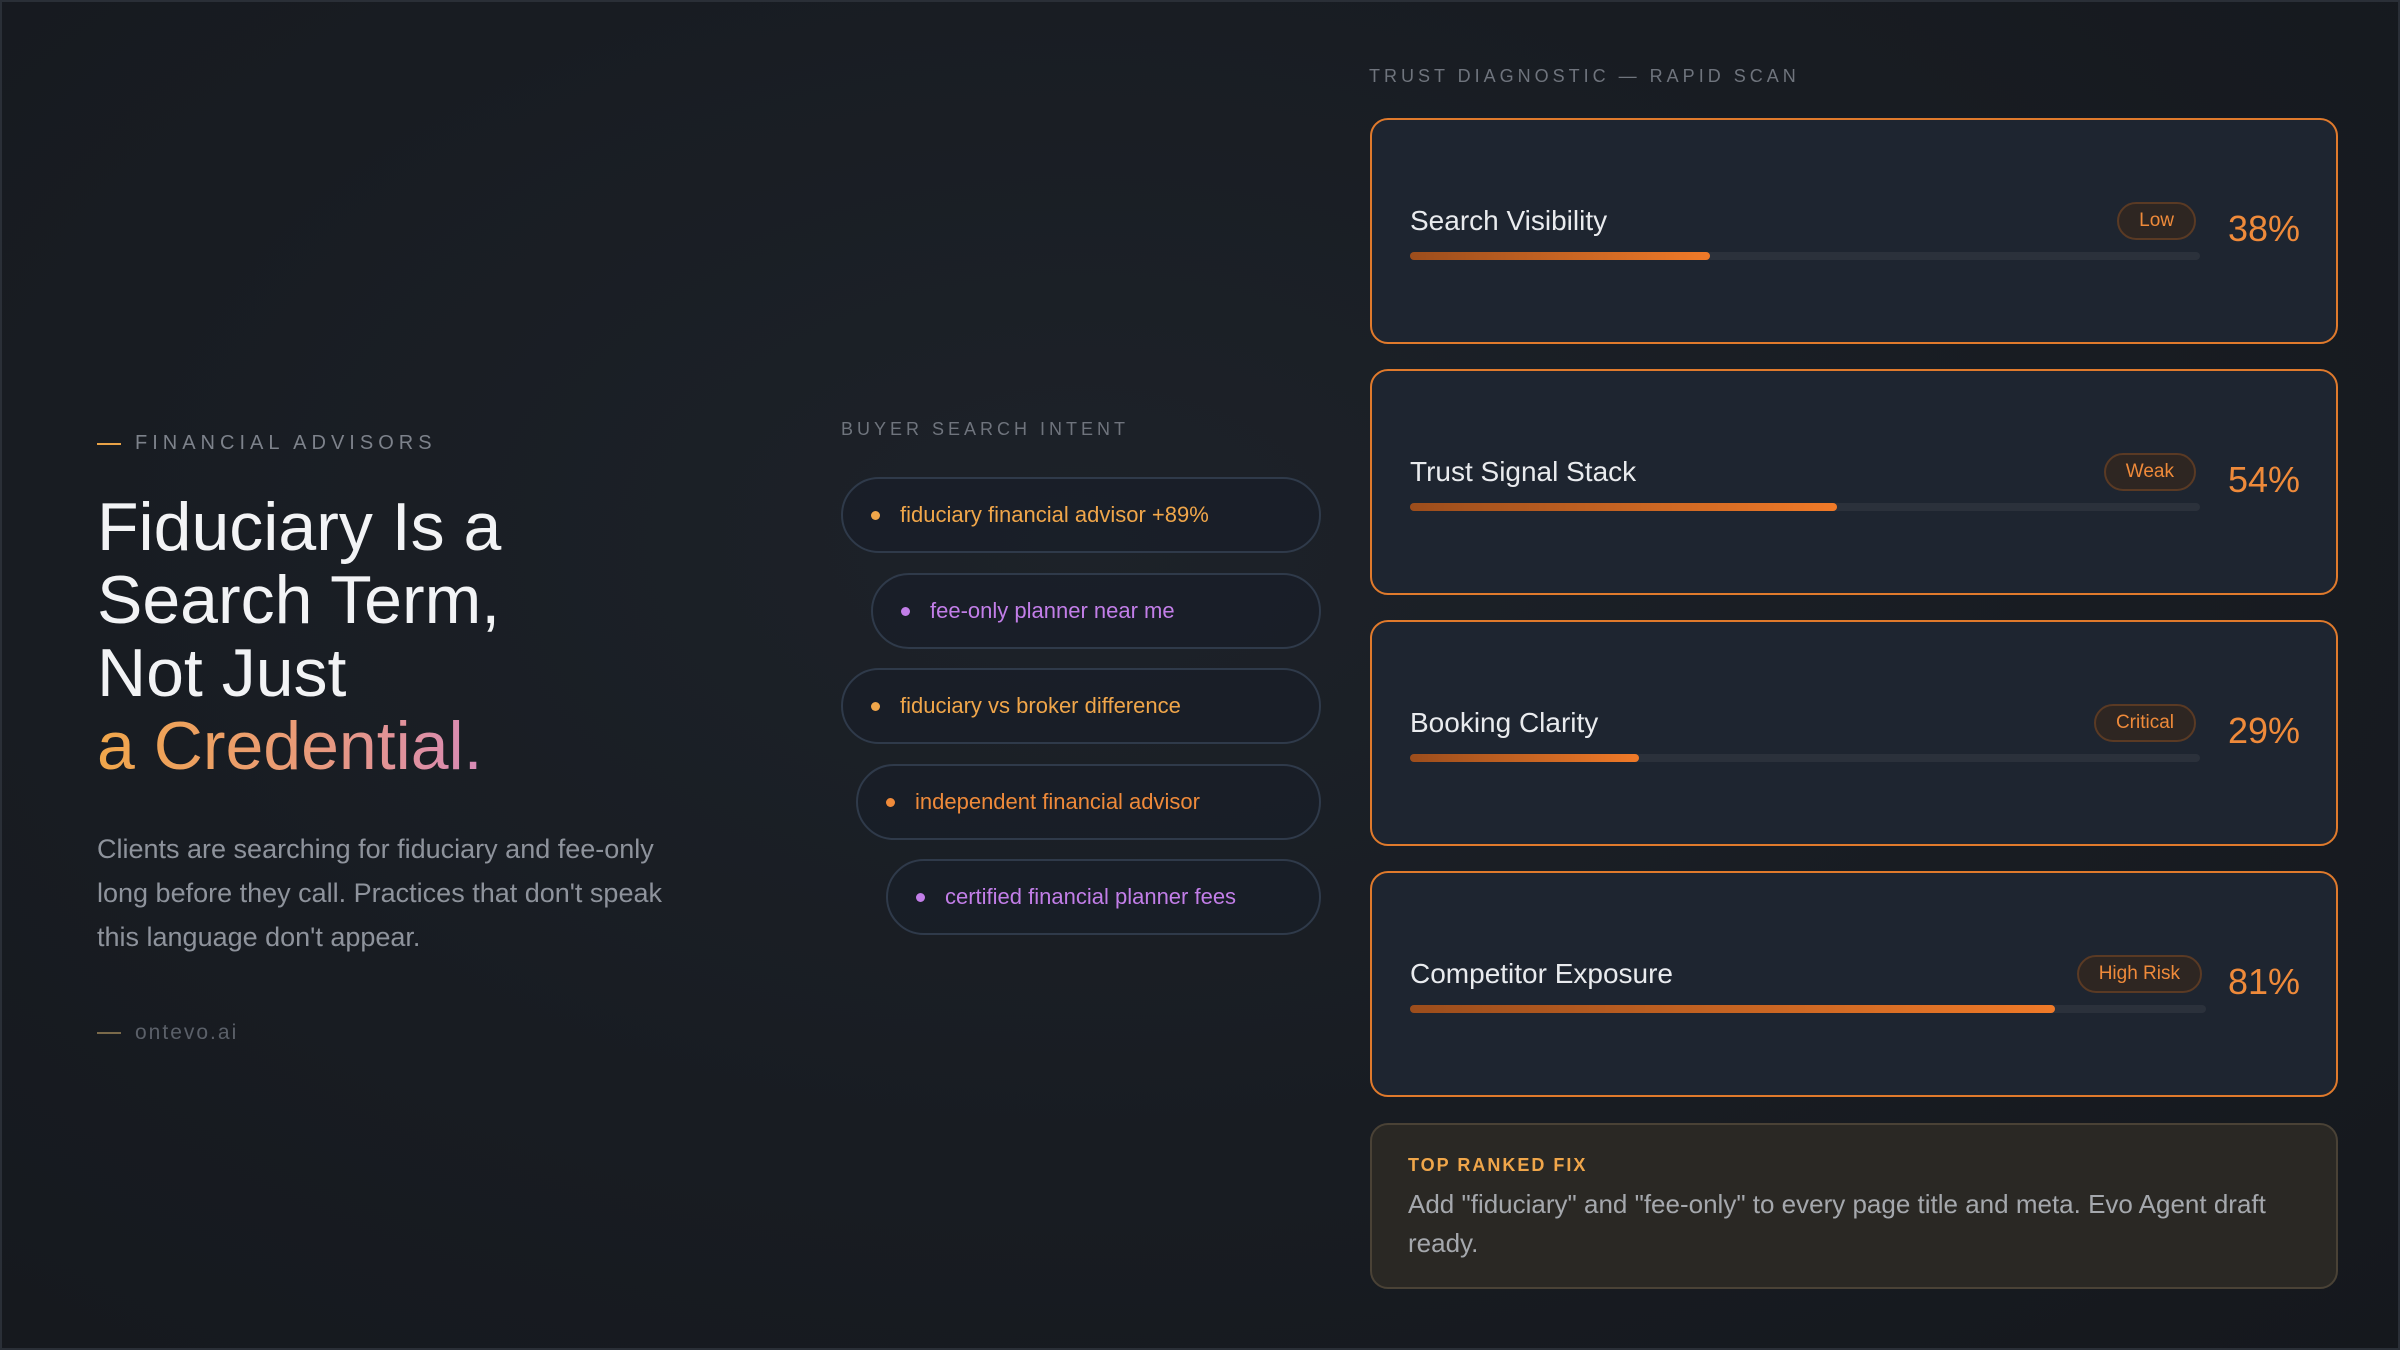  Describe the element at coordinates (985, 429) in the screenshot. I see `intent-label: Buyer Search Intent` at that location.